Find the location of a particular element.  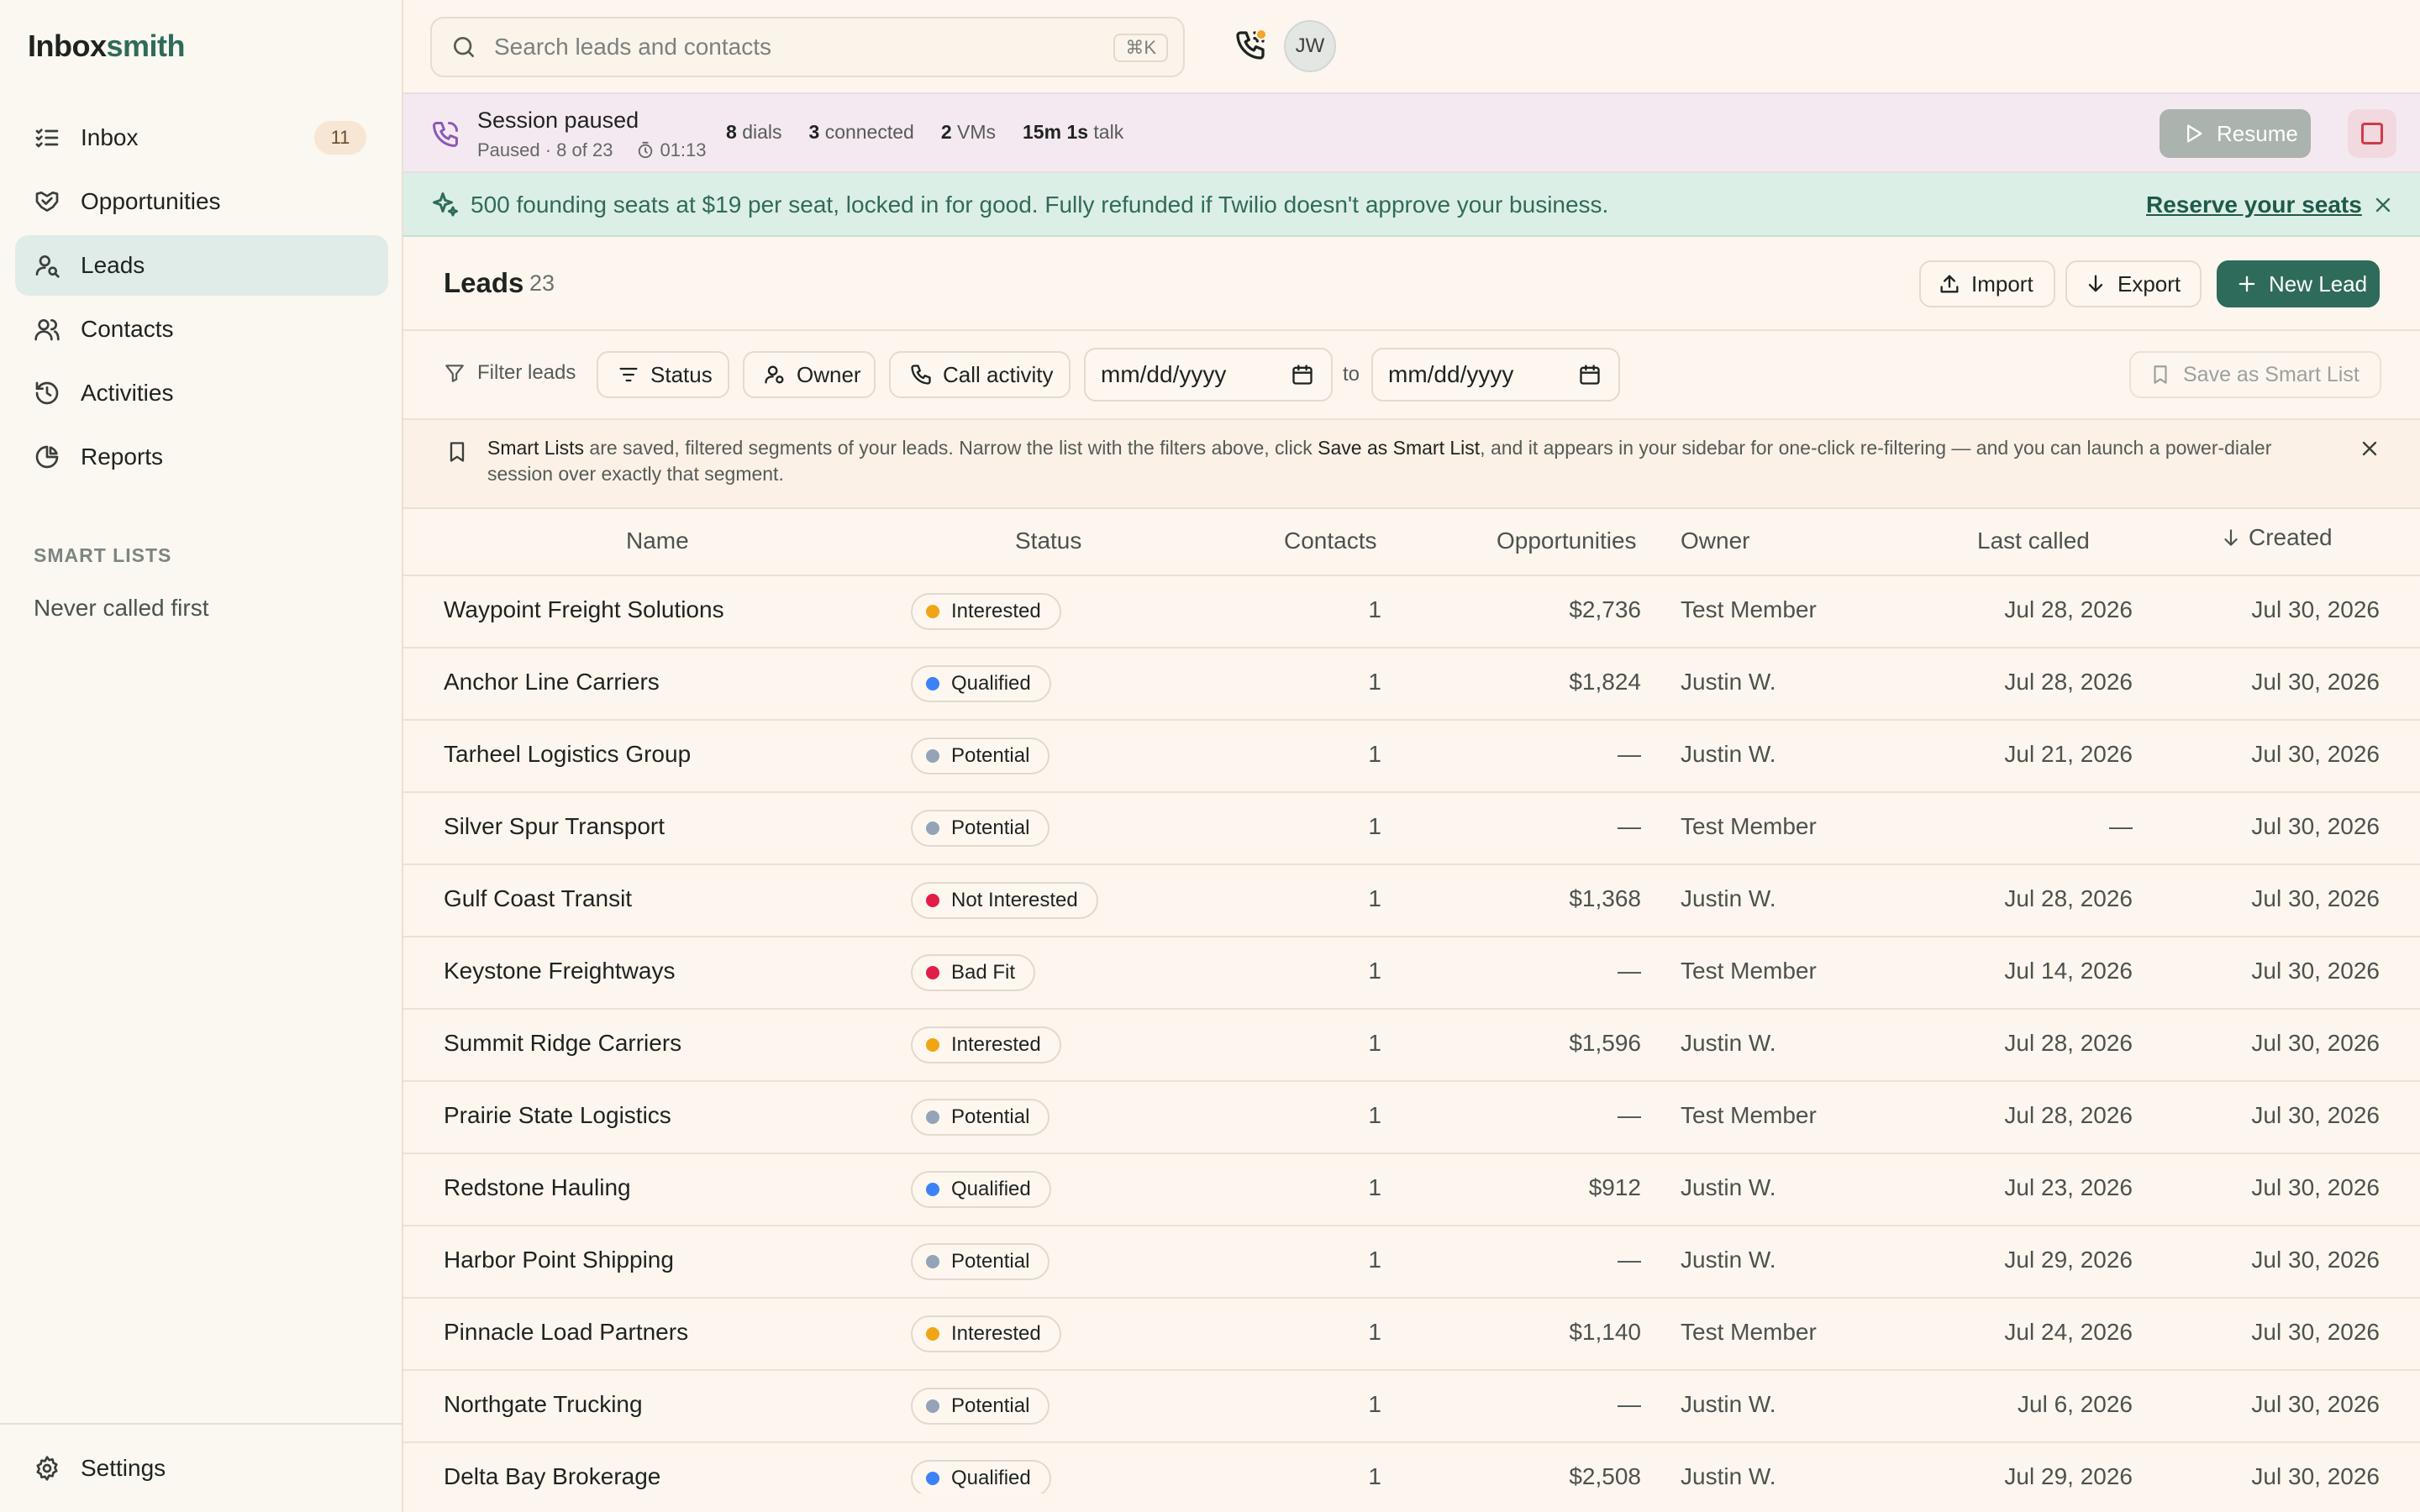

lead-name: Anchor Line Carriers is located at coordinates (552, 682).